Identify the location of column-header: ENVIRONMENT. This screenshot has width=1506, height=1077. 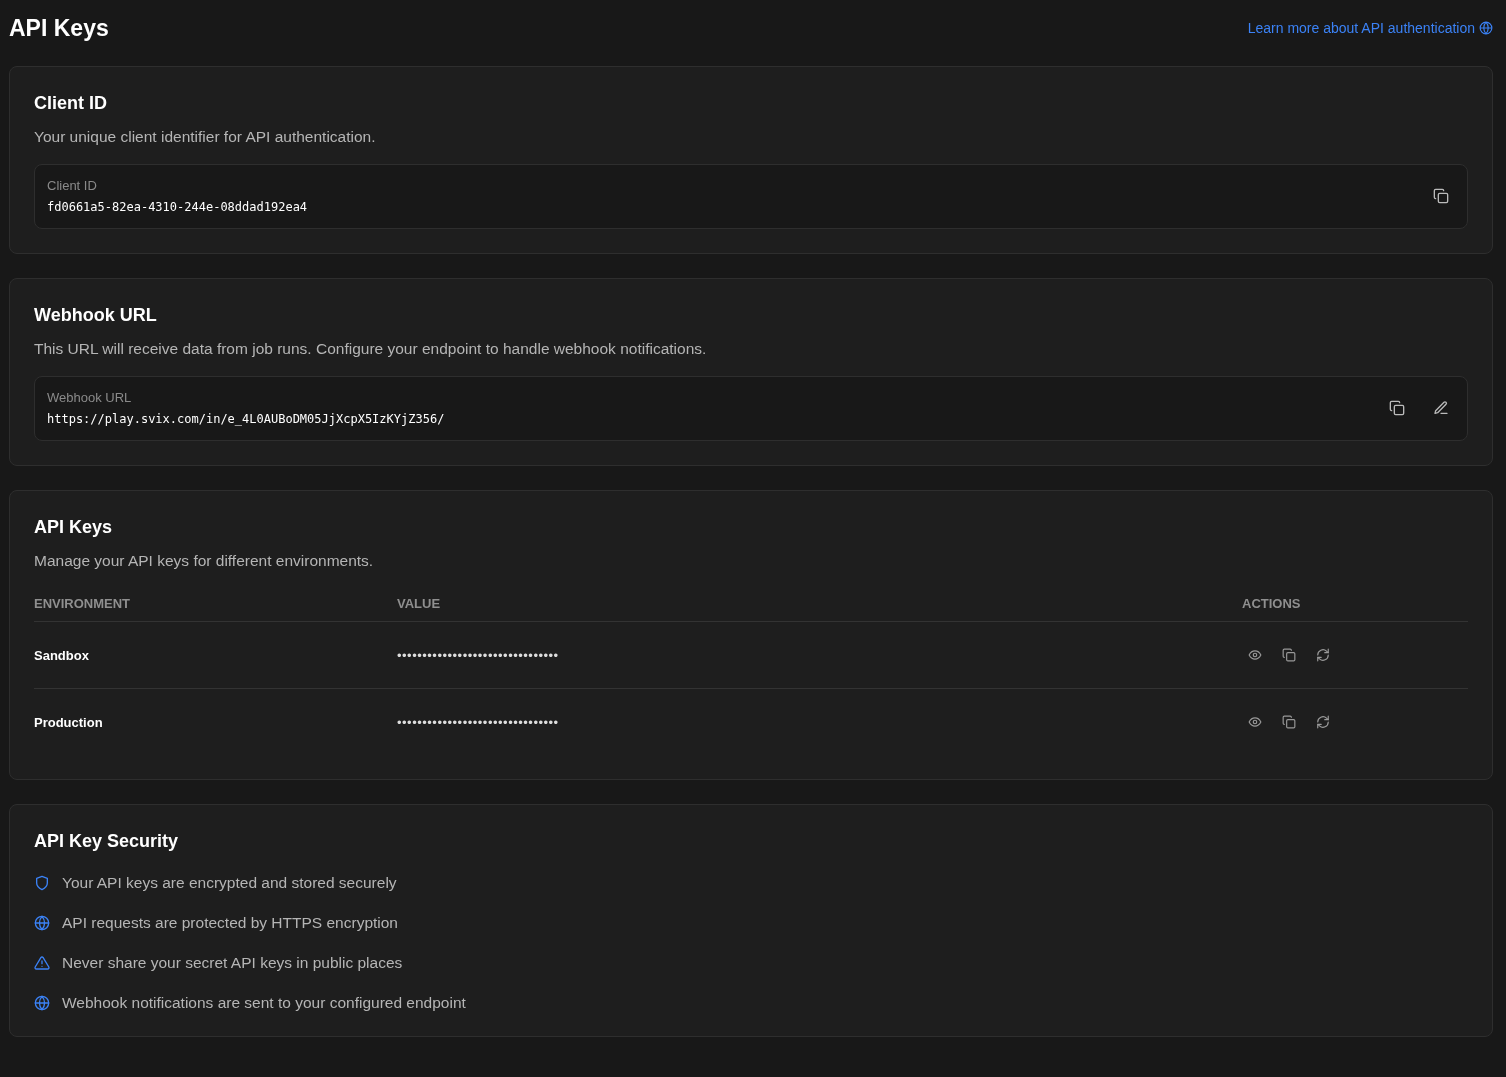
(83, 603).